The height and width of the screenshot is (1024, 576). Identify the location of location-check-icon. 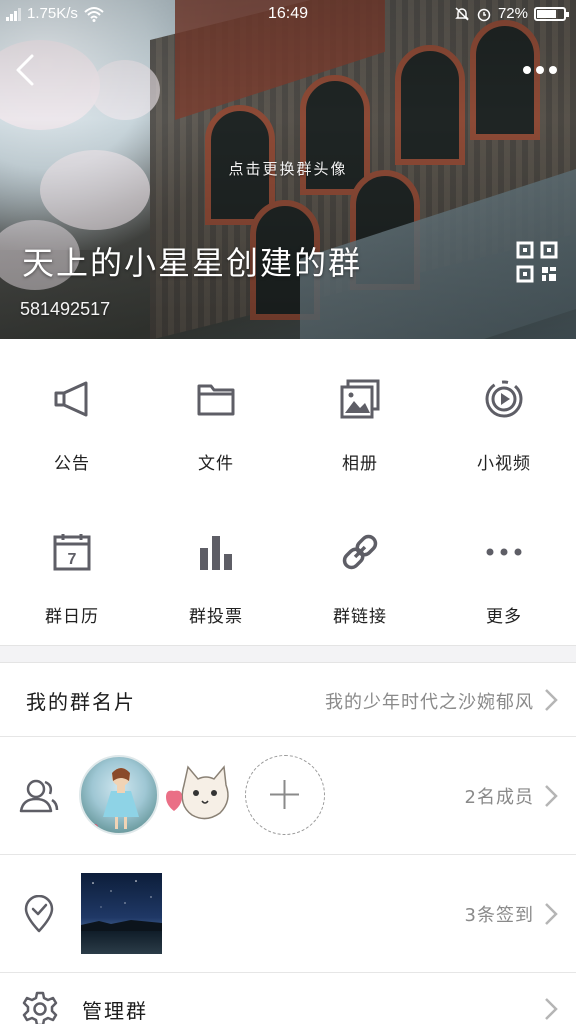
(39, 914).